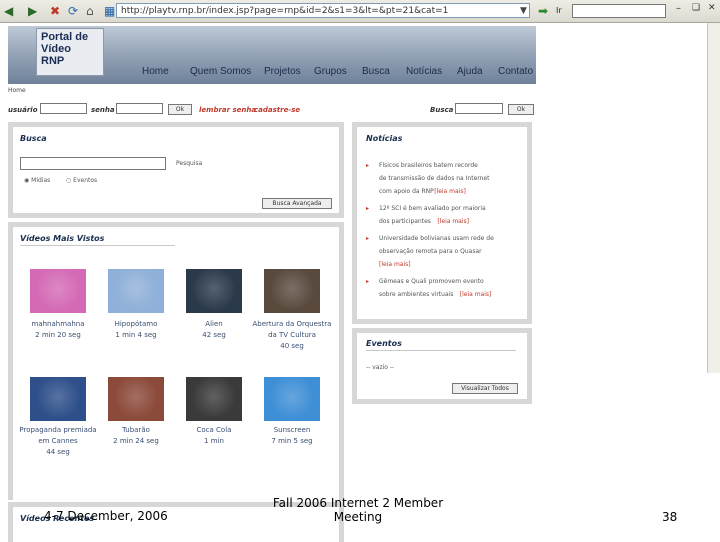 Image resolution: width=720 pixels, height=542 pixels. I want to click on forward-icon: ▶, so click(32, 11).